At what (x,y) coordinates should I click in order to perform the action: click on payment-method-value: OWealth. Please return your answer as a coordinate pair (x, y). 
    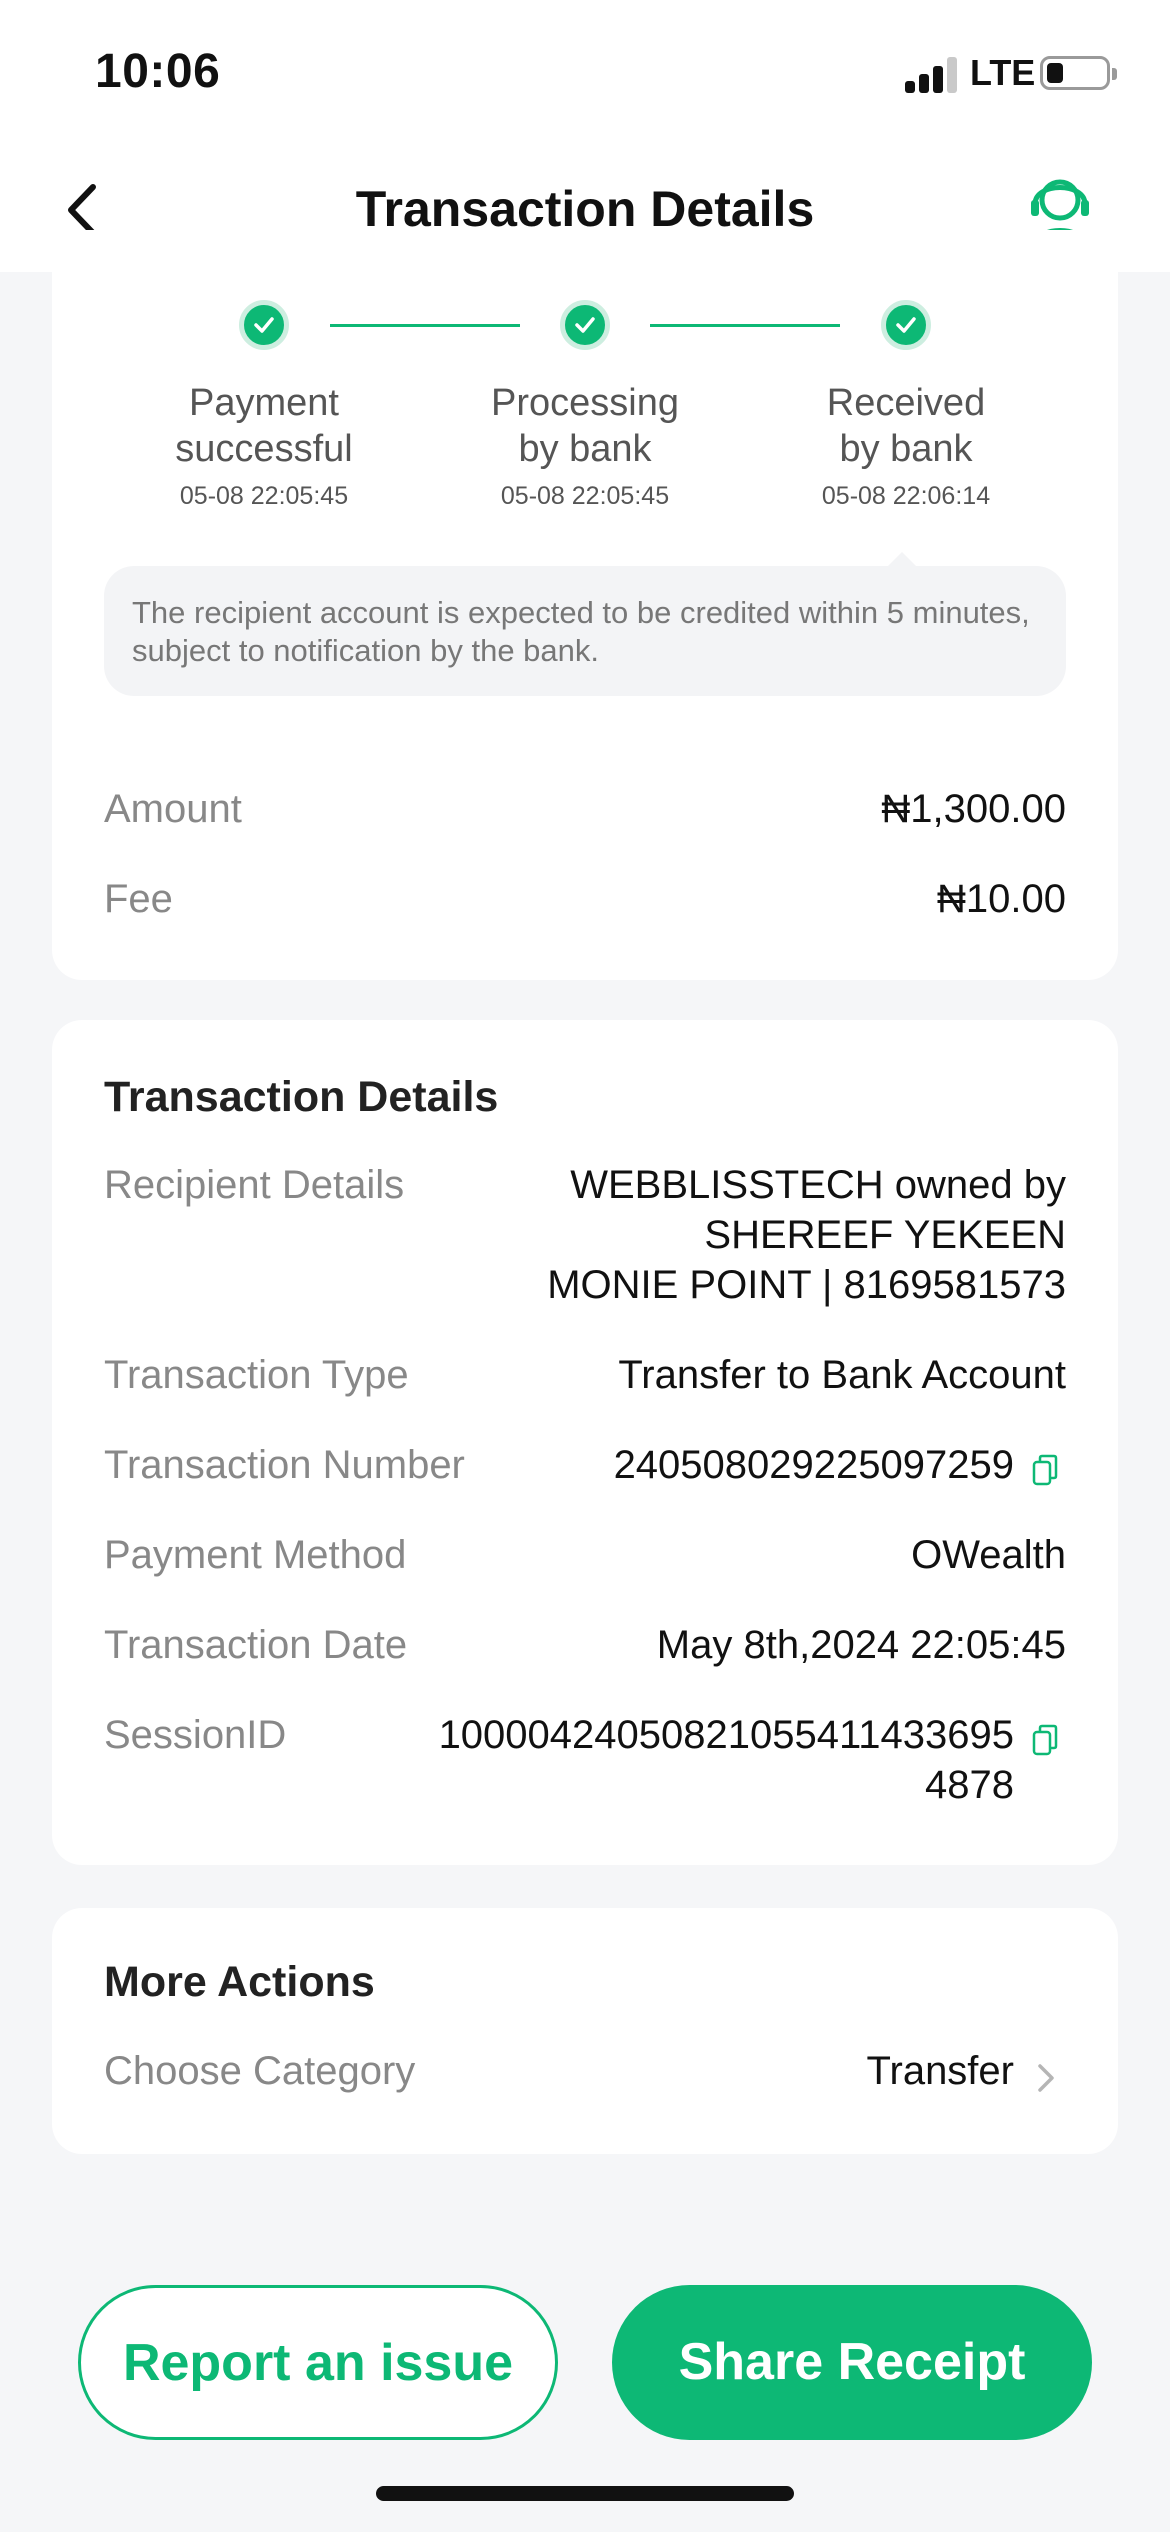
    Looking at the image, I should click on (988, 1555).